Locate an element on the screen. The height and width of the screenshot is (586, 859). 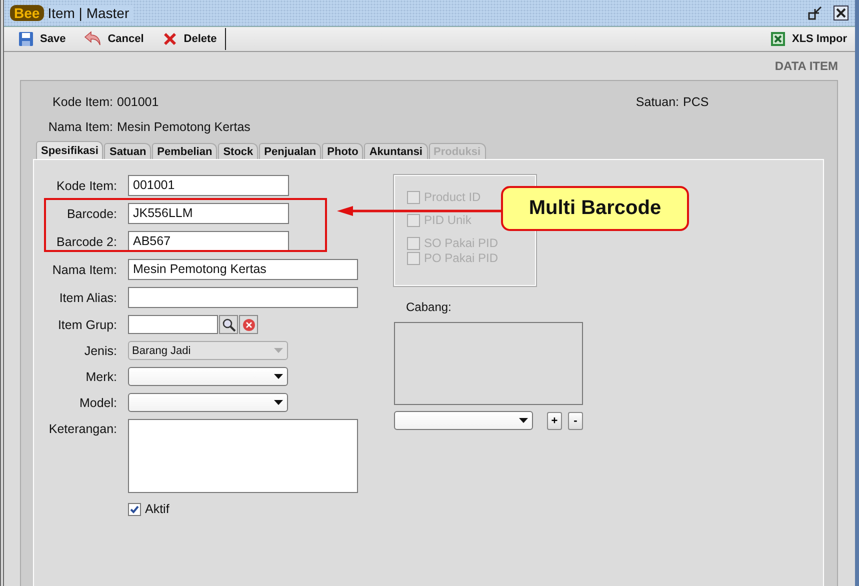
field-label: Item Alias: is located at coordinates (87, 297).